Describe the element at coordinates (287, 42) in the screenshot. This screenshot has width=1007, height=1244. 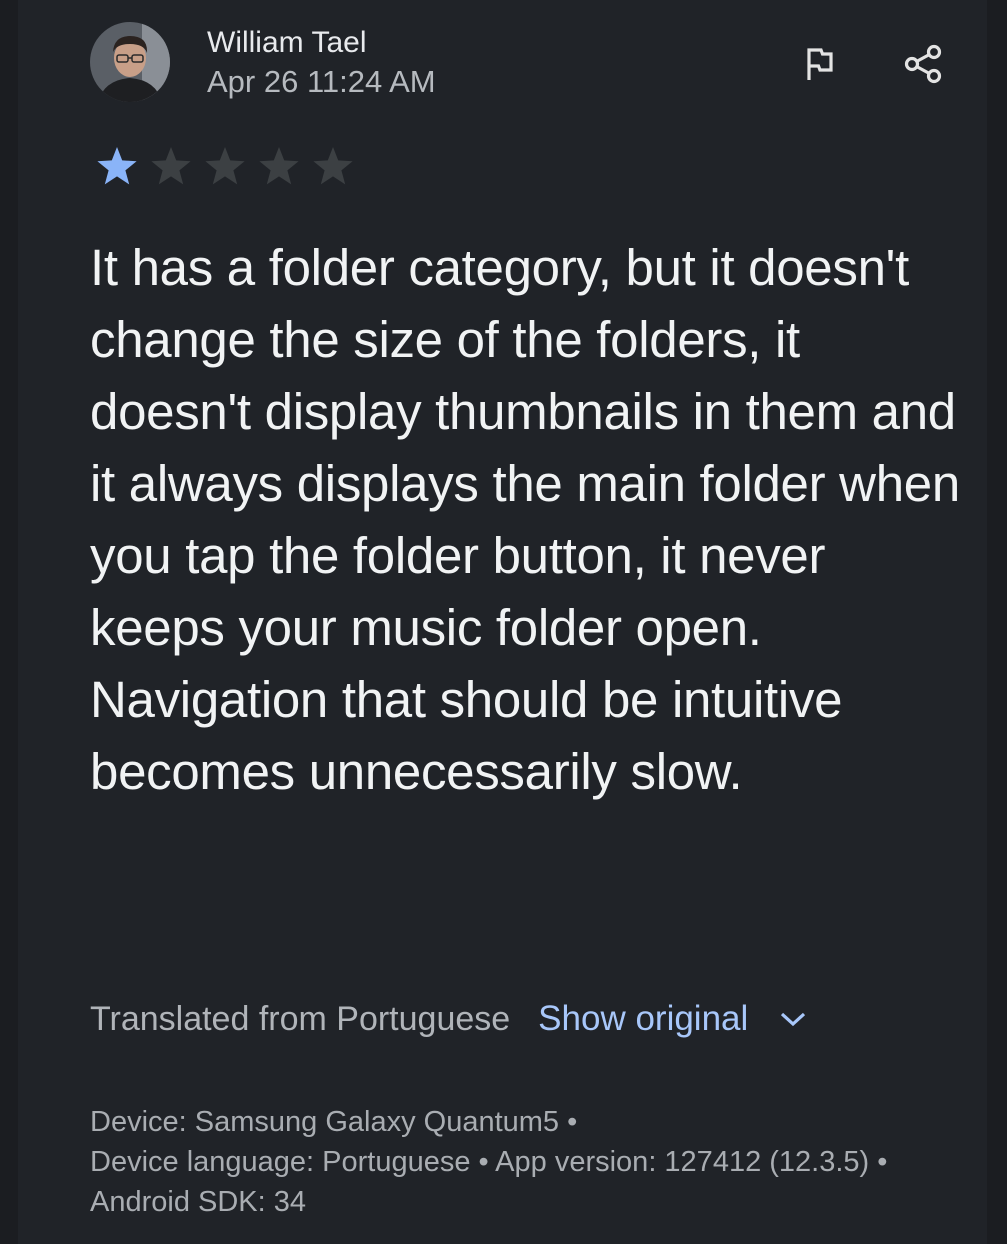
I see `author-name: William Tael` at that location.